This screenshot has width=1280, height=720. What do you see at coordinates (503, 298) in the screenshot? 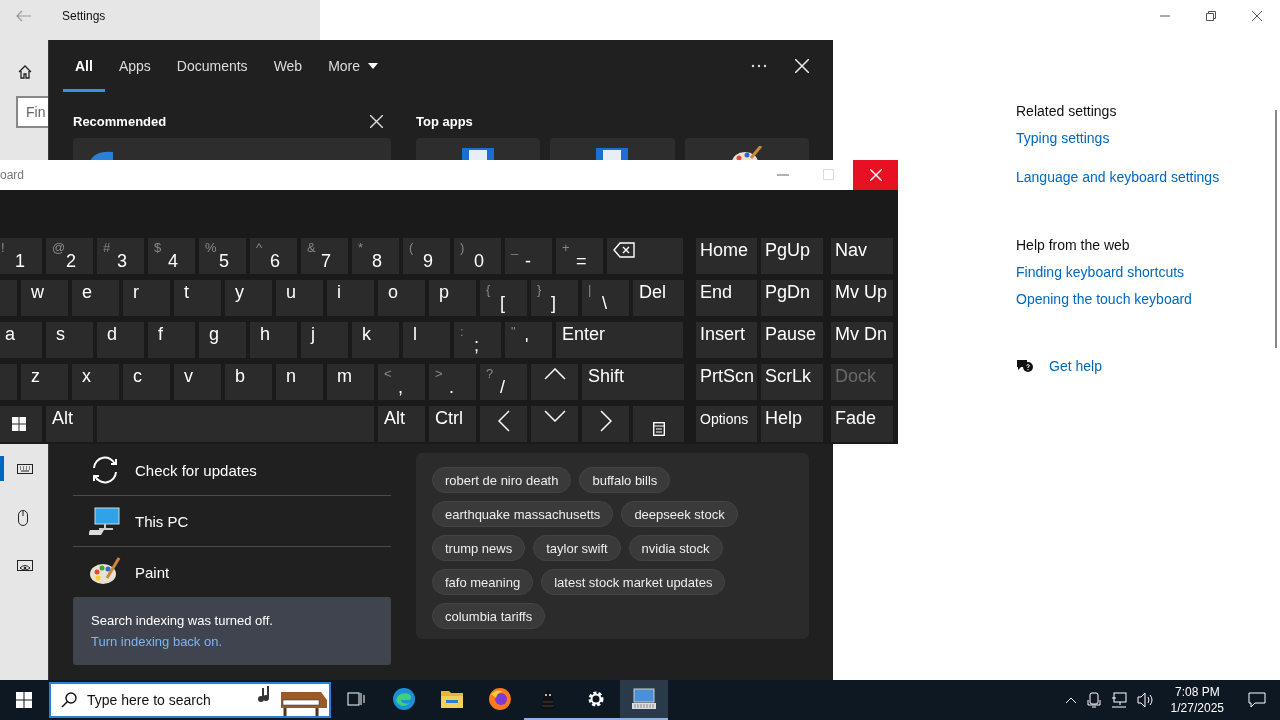
I see `keyboard-key: { [` at bounding box center [503, 298].